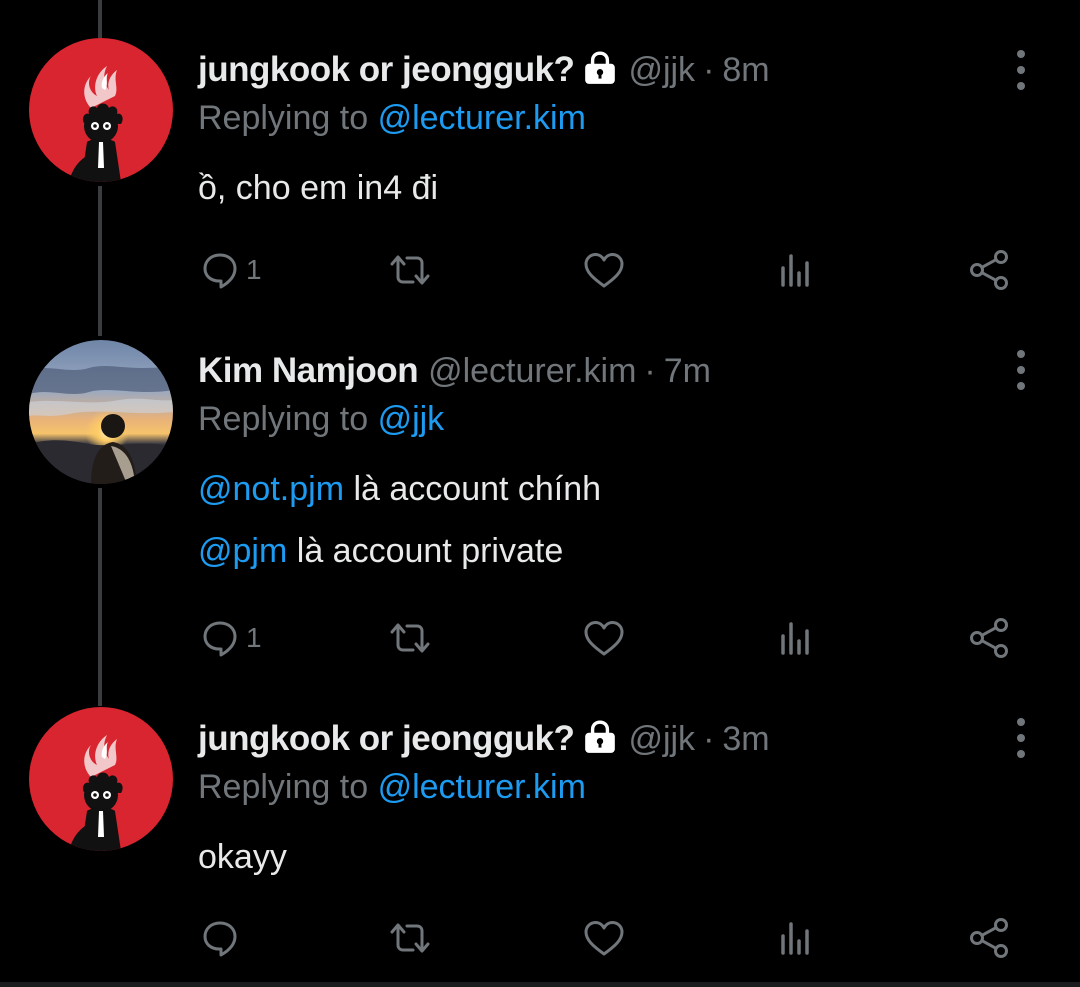 Image resolution: width=1080 pixels, height=987 pixels. I want to click on text-mention: @pjm, so click(242, 551).